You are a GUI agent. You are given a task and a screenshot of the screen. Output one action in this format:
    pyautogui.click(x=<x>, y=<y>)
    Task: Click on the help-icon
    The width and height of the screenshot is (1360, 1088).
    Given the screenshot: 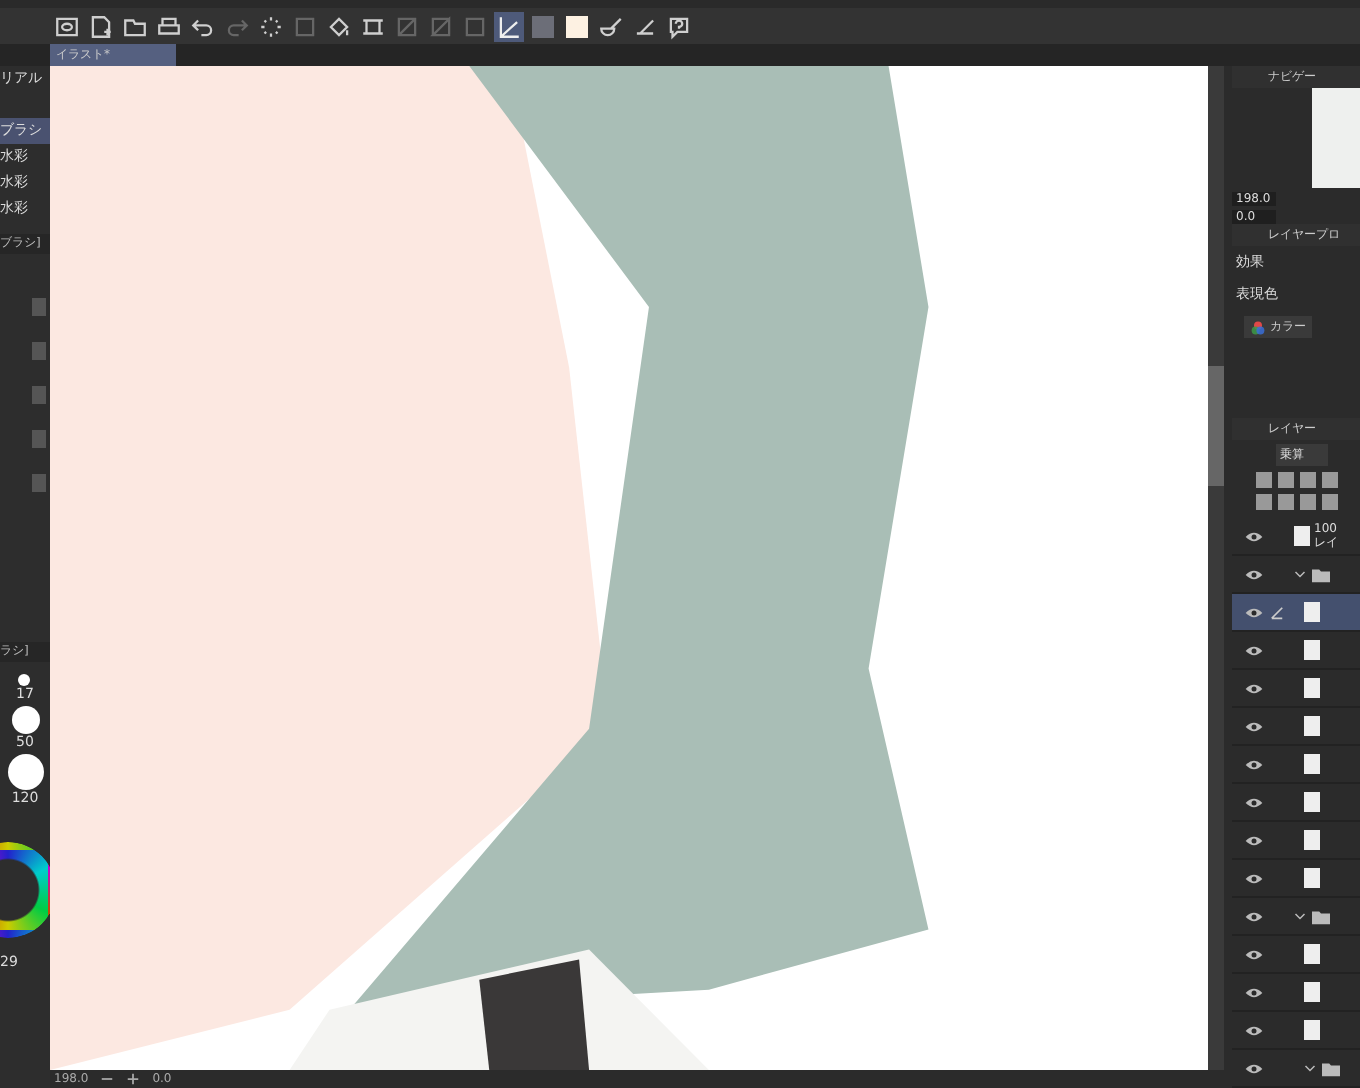 What is the action you would take?
    pyautogui.click(x=679, y=26)
    